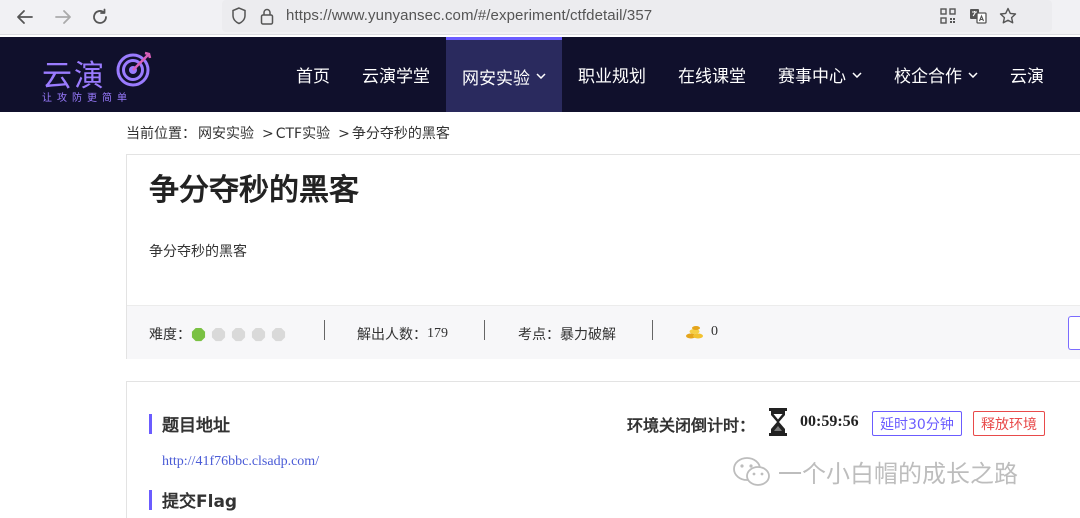  I want to click on section-title: 提交Flag, so click(200, 502).